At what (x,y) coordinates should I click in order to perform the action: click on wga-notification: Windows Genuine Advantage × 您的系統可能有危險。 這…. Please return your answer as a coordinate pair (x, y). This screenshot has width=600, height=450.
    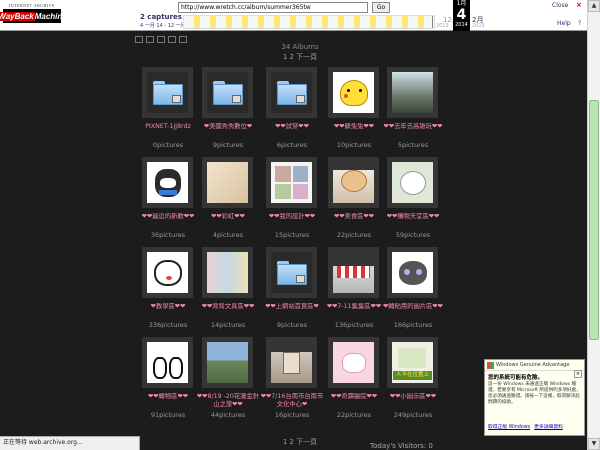
    Looking at the image, I should click on (534, 397).